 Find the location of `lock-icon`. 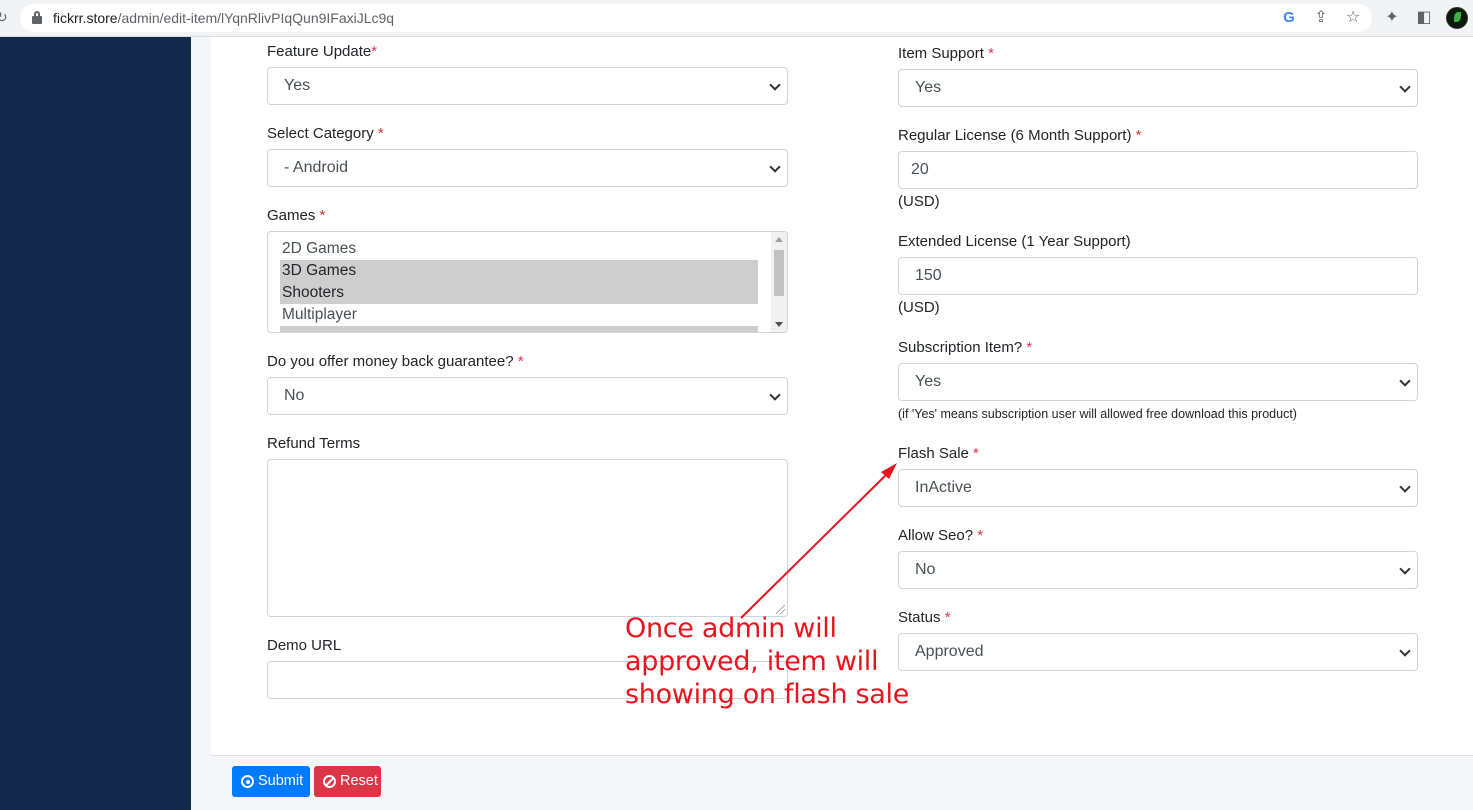

lock-icon is located at coordinates (37, 17).